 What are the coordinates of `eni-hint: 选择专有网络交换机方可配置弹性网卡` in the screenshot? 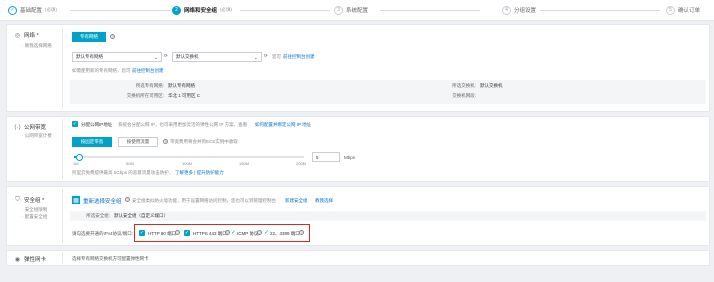 It's located at (110, 258).